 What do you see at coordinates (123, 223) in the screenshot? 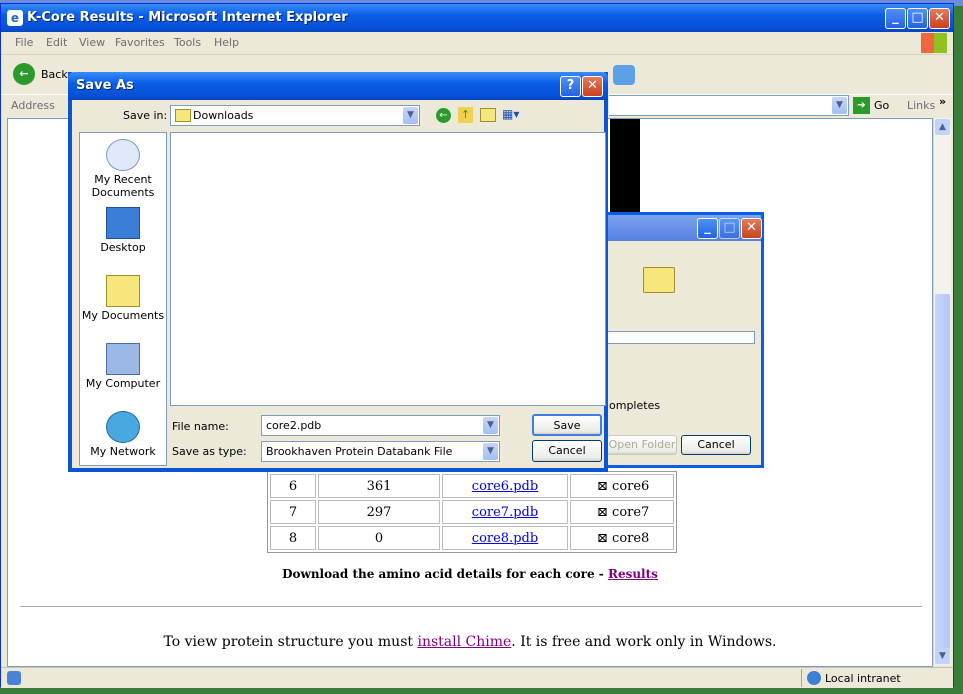
I see `desktop-icon` at bounding box center [123, 223].